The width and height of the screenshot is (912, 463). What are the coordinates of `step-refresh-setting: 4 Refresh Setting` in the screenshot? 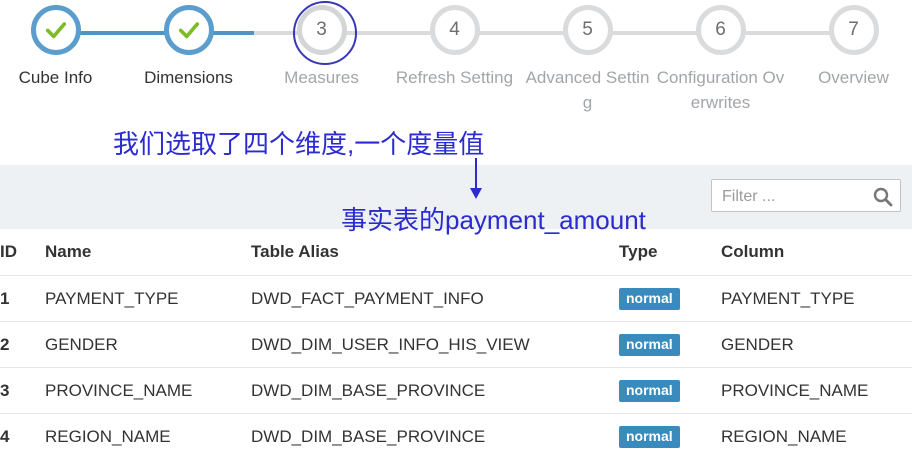 It's located at (454, 45).